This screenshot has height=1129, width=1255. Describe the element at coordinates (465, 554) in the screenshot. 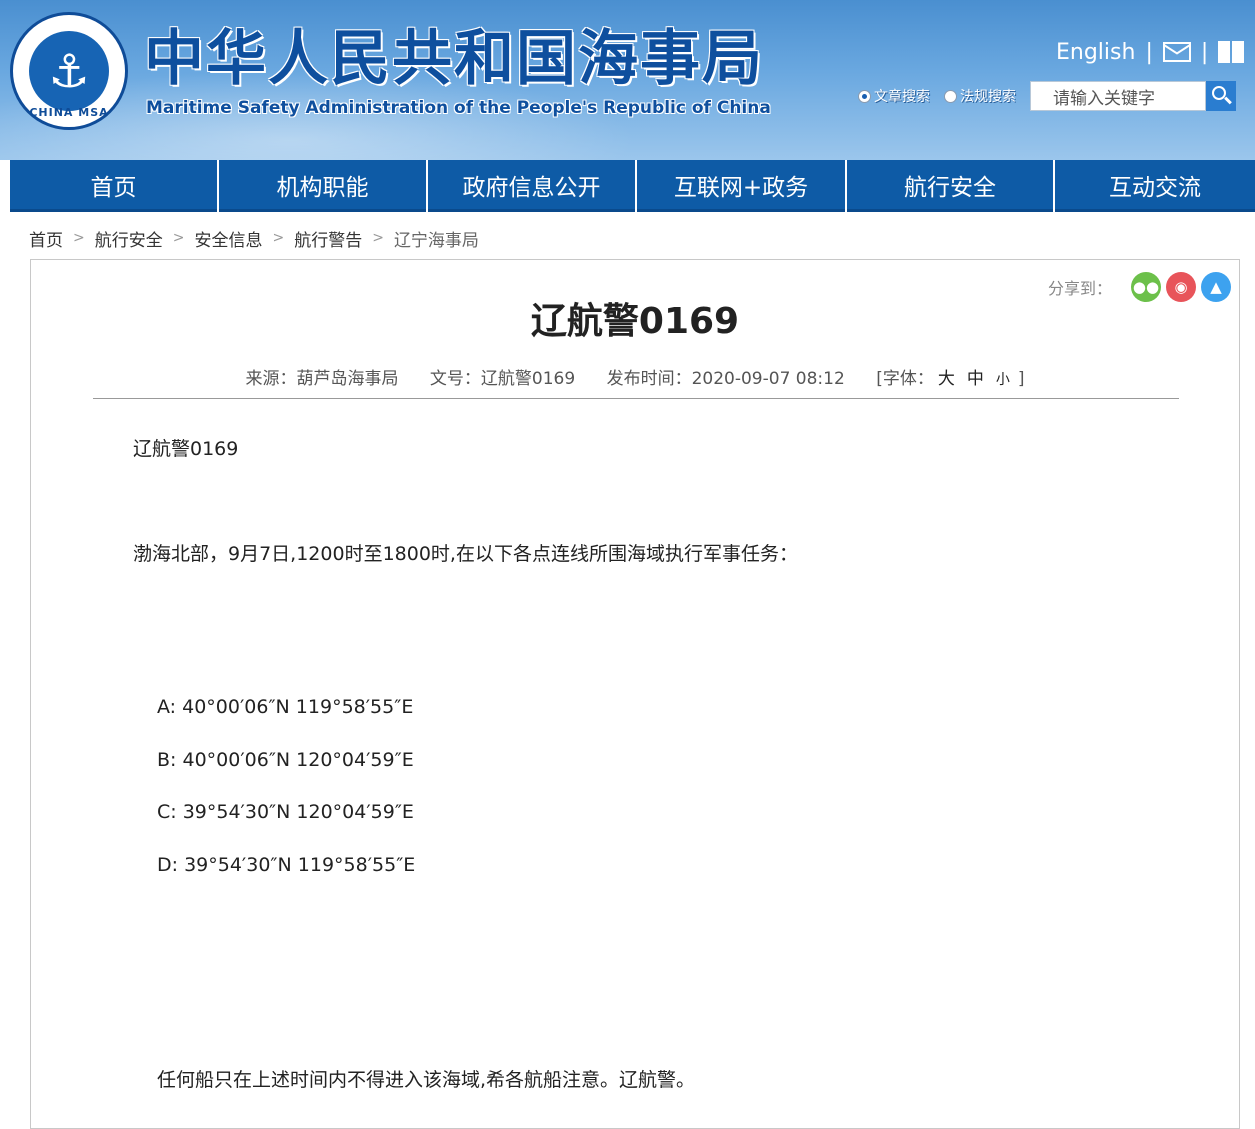

I see `article-paragraph: 渤海北部，9月7日,1200时至1800时,在以下各点连线所围海域执行军事任务：` at that location.